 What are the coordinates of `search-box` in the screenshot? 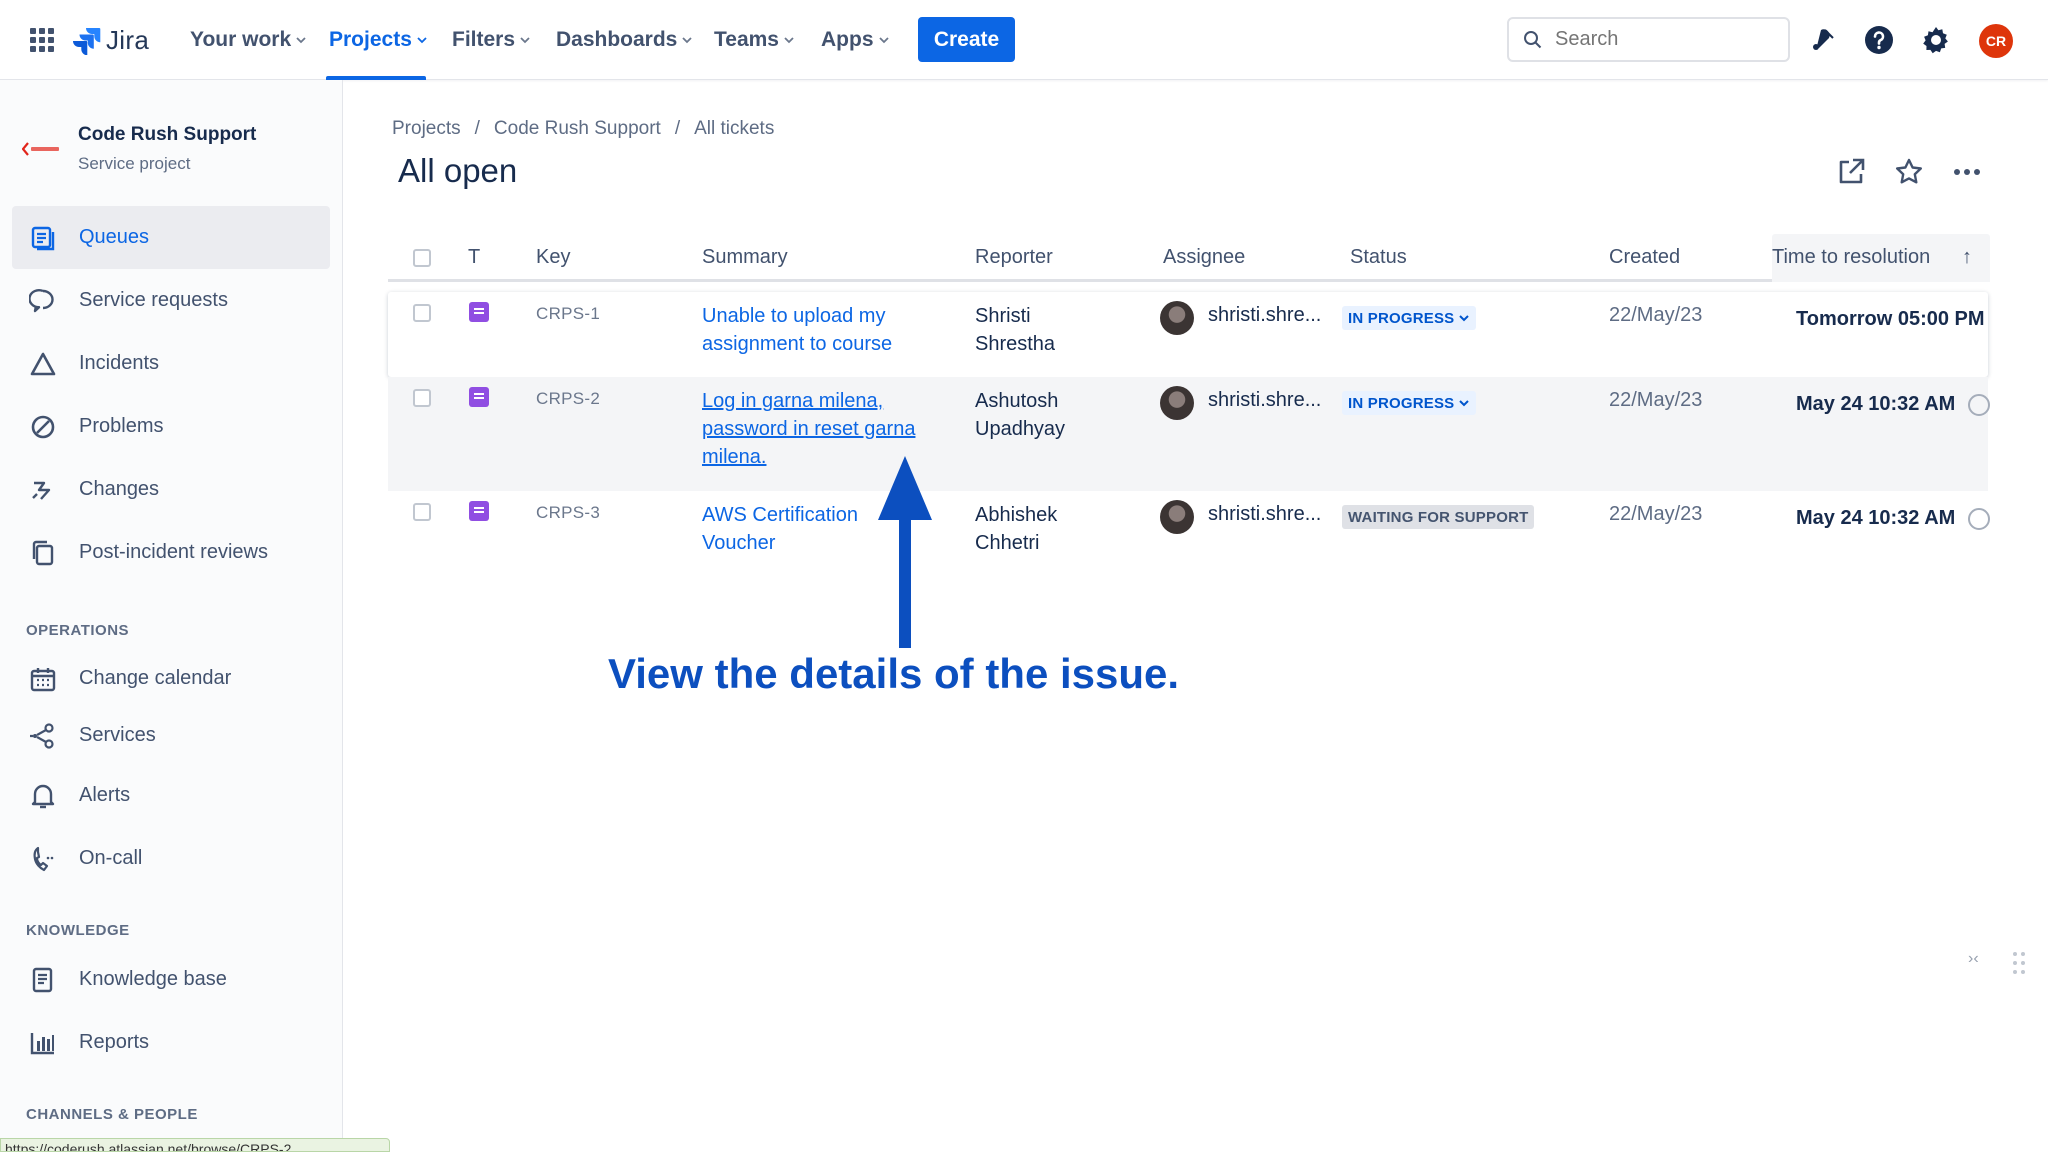 It's located at (1648, 39).